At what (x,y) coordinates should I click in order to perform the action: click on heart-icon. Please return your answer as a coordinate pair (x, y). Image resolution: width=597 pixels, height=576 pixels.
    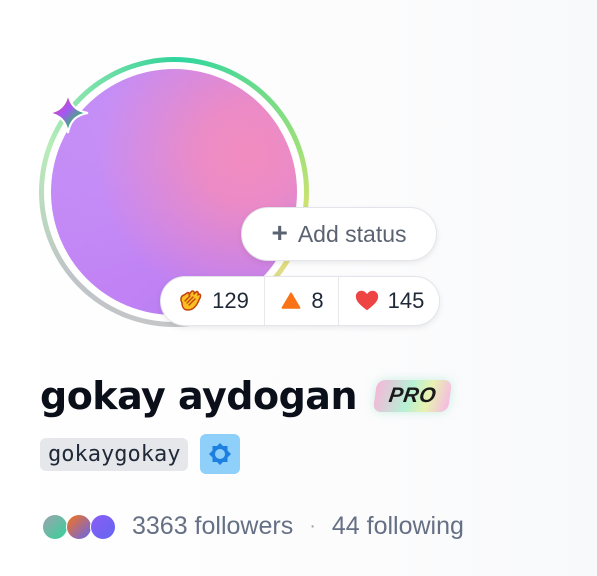
    Looking at the image, I should click on (366, 300).